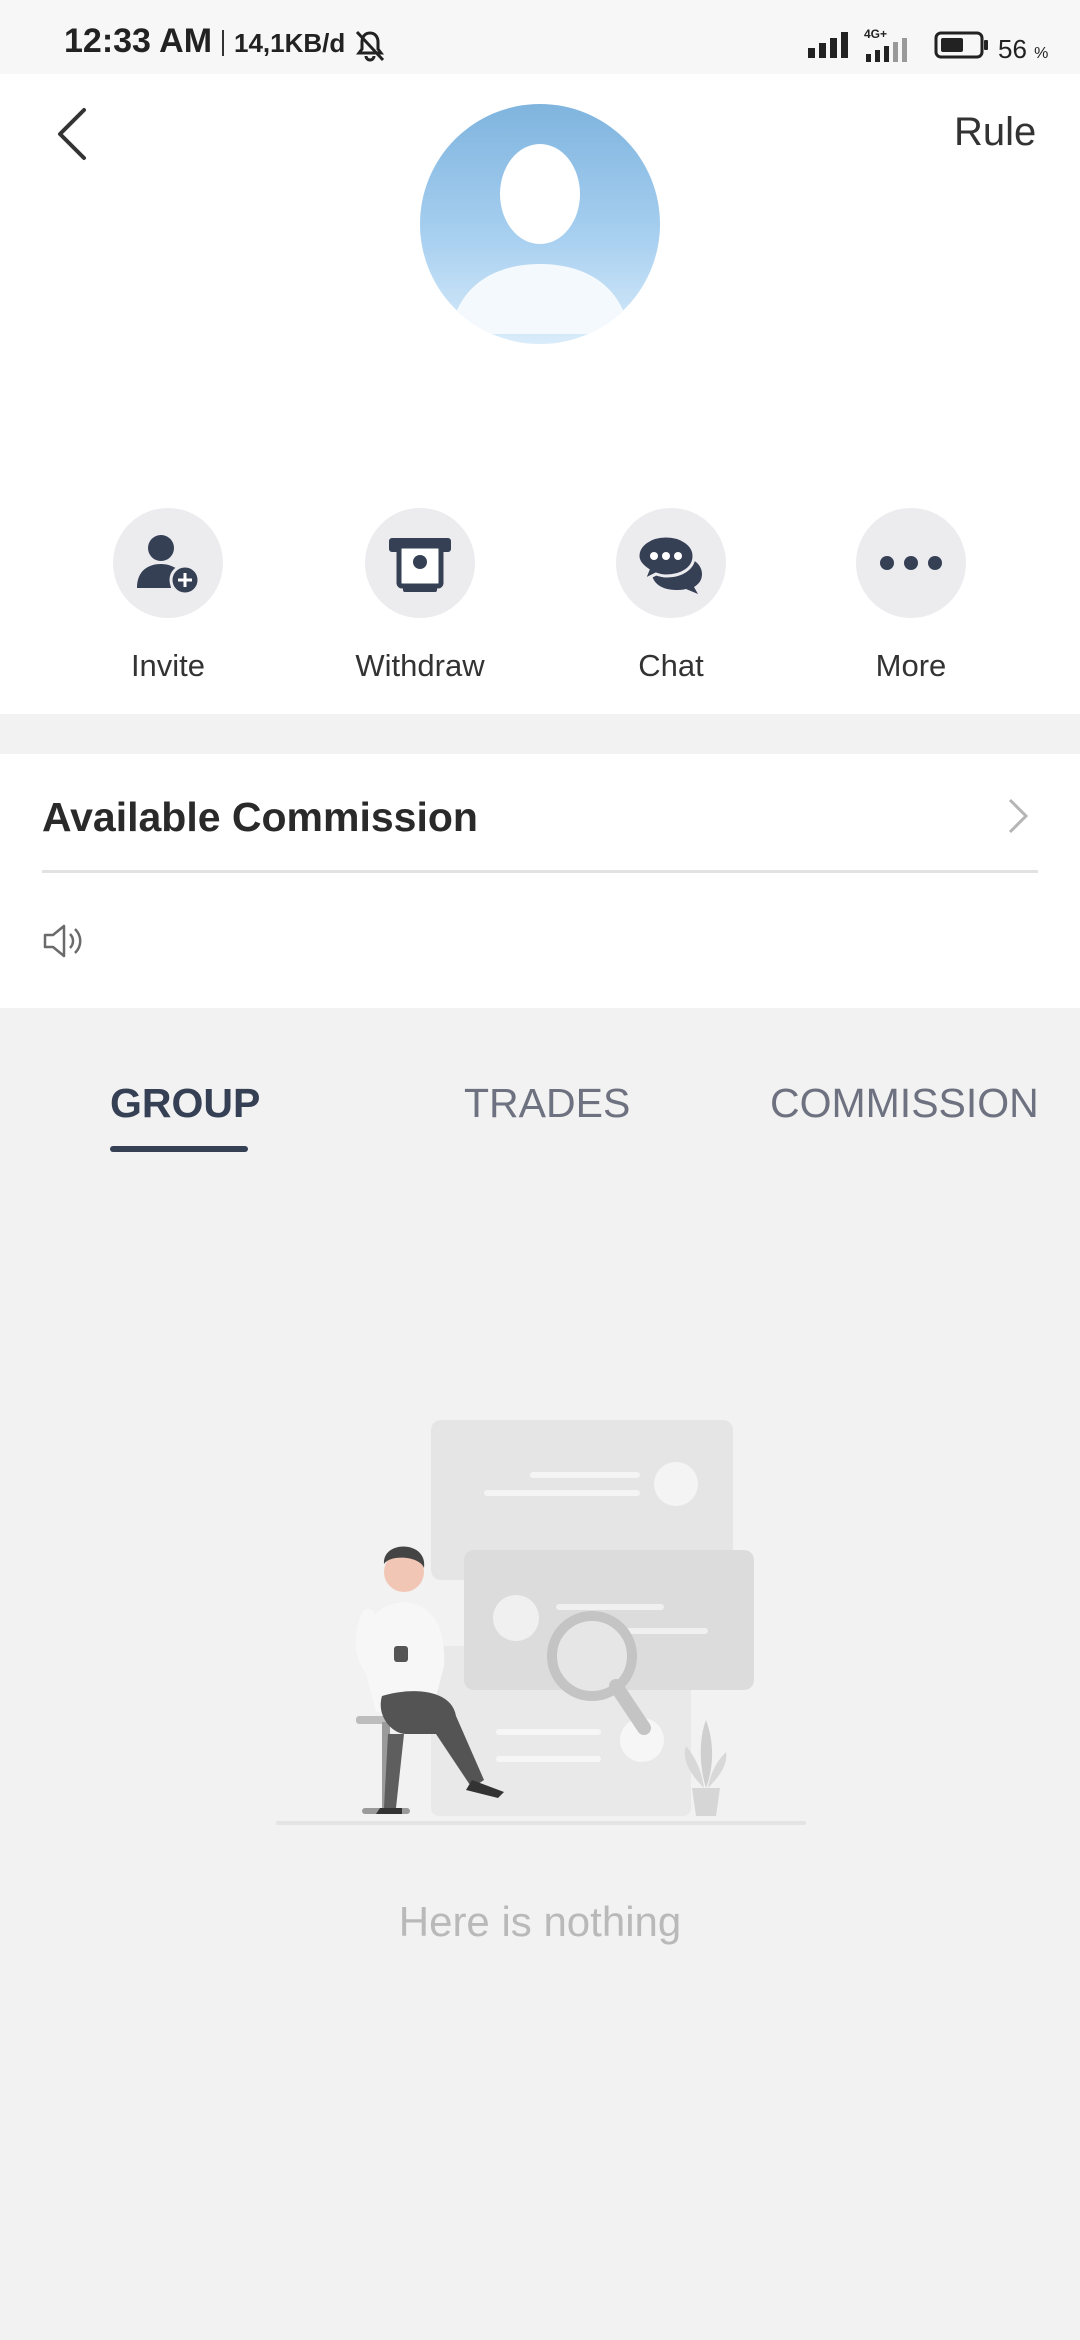 The height and width of the screenshot is (2340, 1080). What do you see at coordinates (961, 45) in the screenshot?
I see `battery-icon` at bounding box center [961, 45].